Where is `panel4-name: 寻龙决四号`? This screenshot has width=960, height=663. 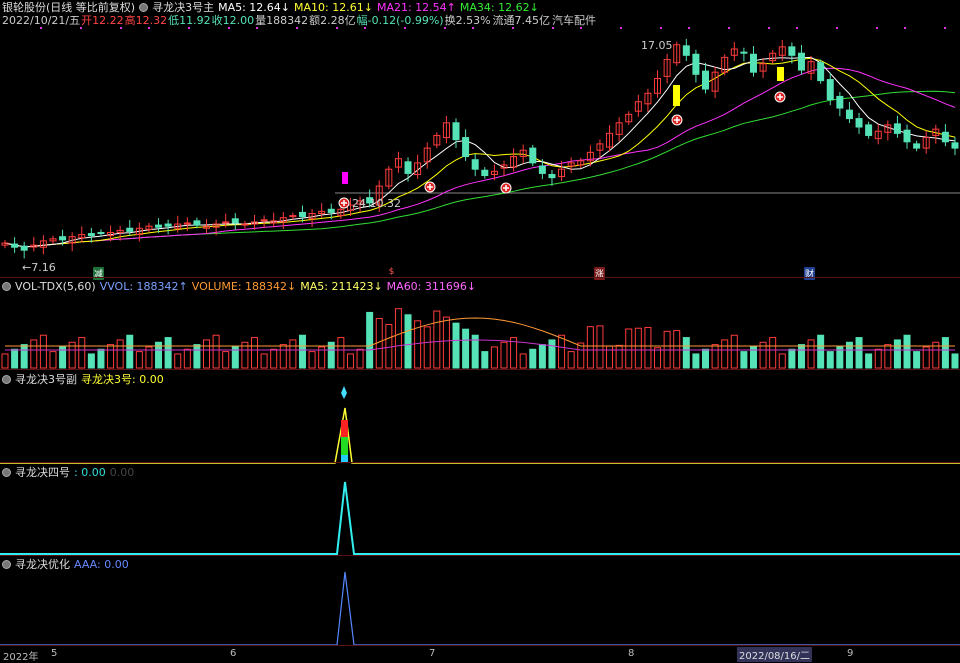 panel4-name: 寻龙决四号 is located at coordinates (42, 472).